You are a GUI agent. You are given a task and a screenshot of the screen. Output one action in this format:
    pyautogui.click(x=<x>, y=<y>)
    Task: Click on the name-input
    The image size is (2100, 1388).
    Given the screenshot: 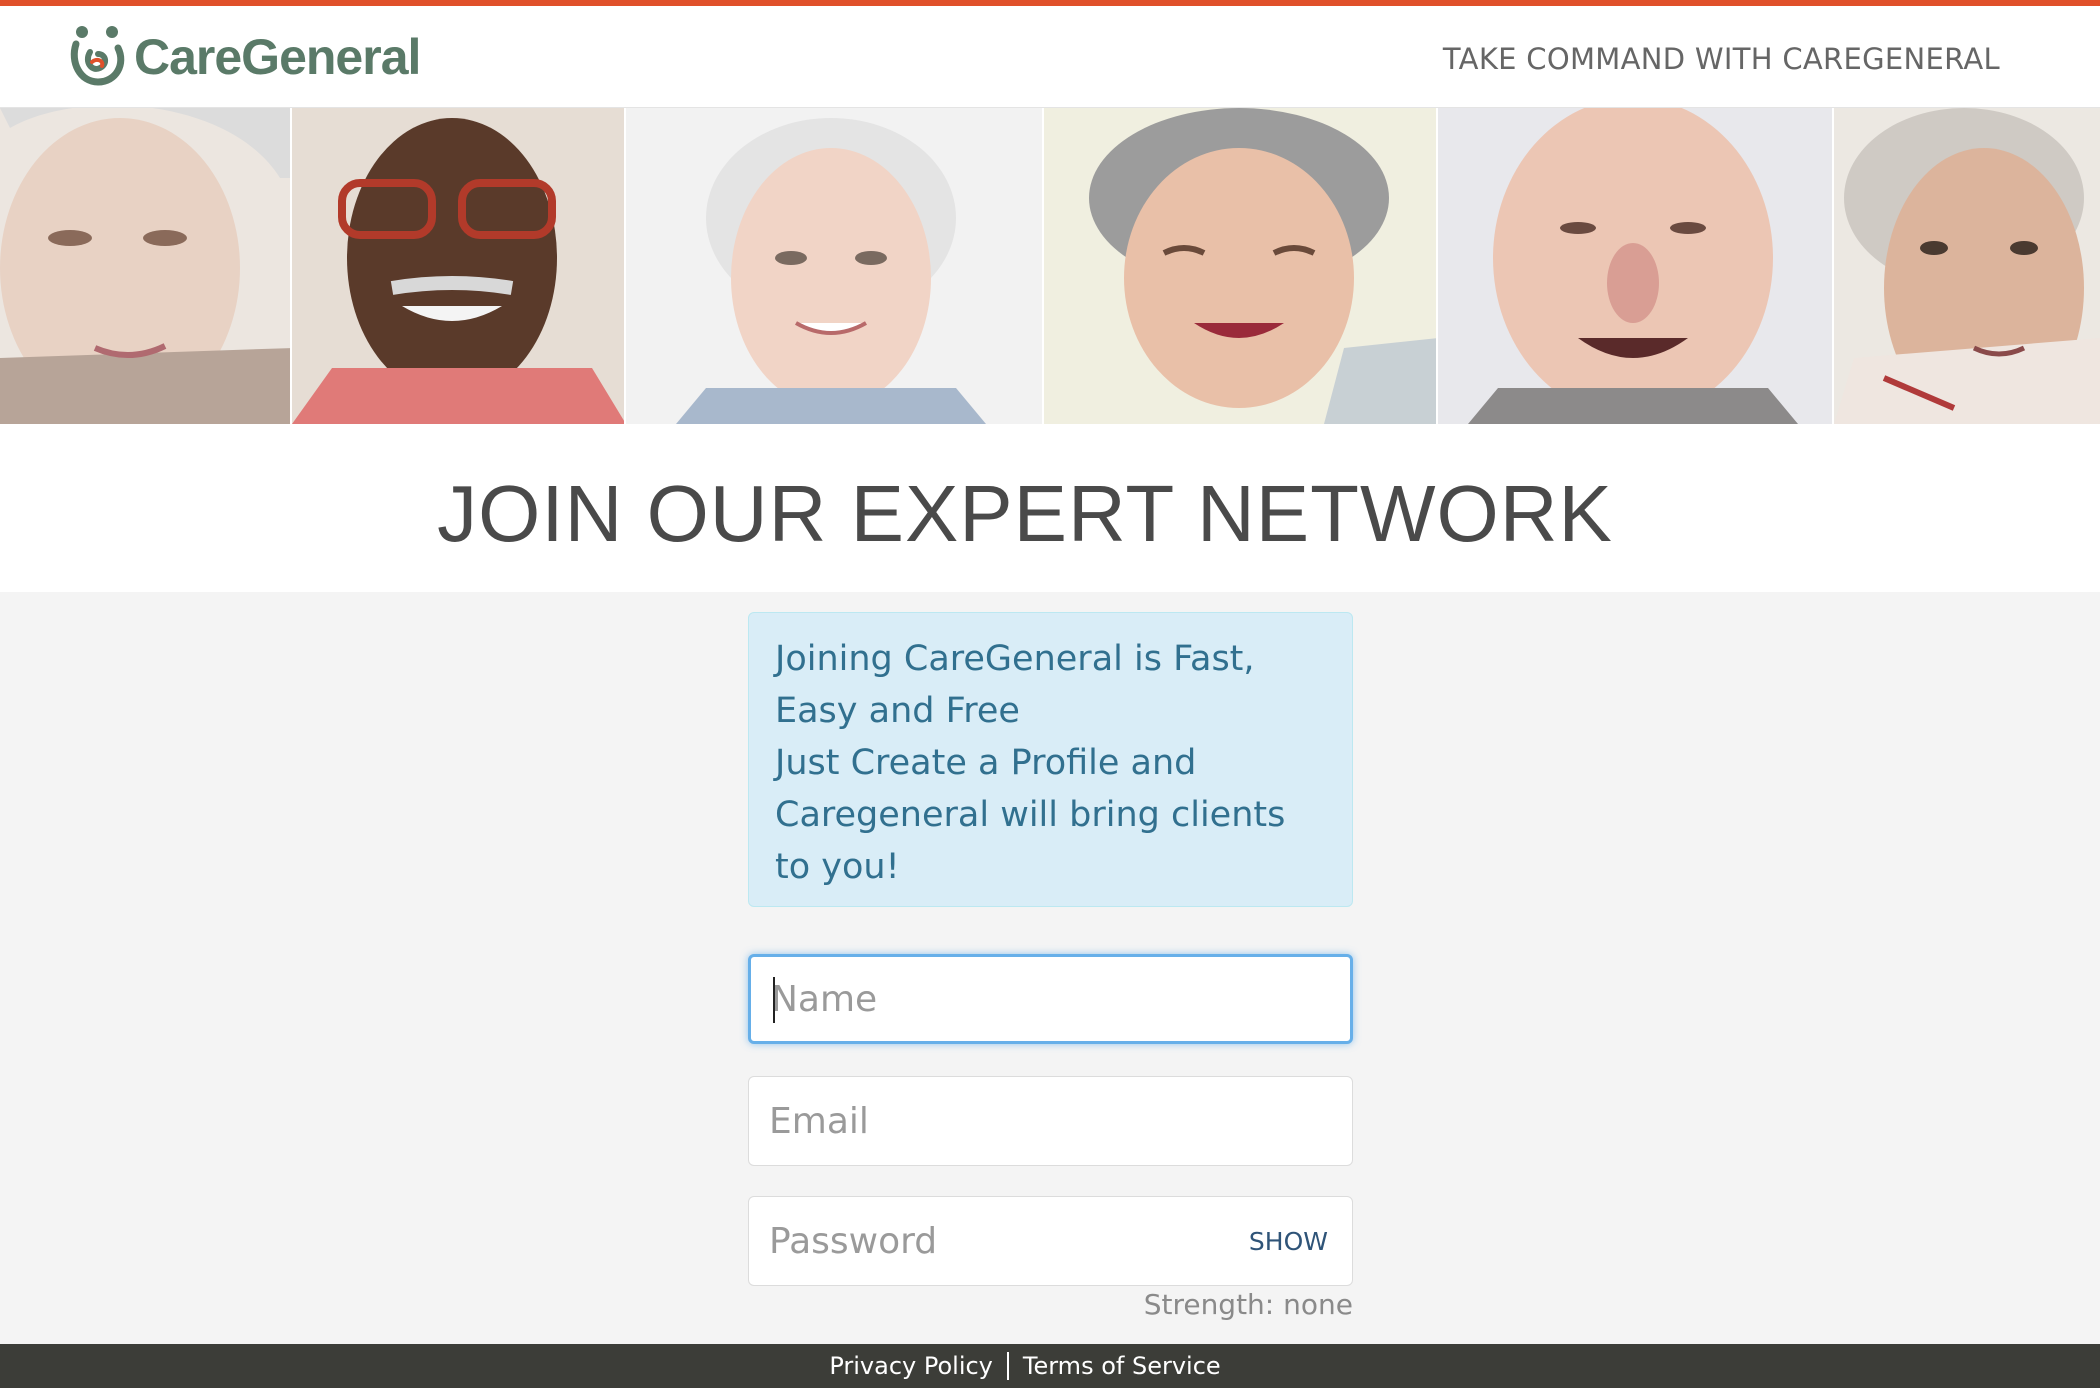 What is the action you would take?
    pyautogui.click(x=1050, y=999)
    